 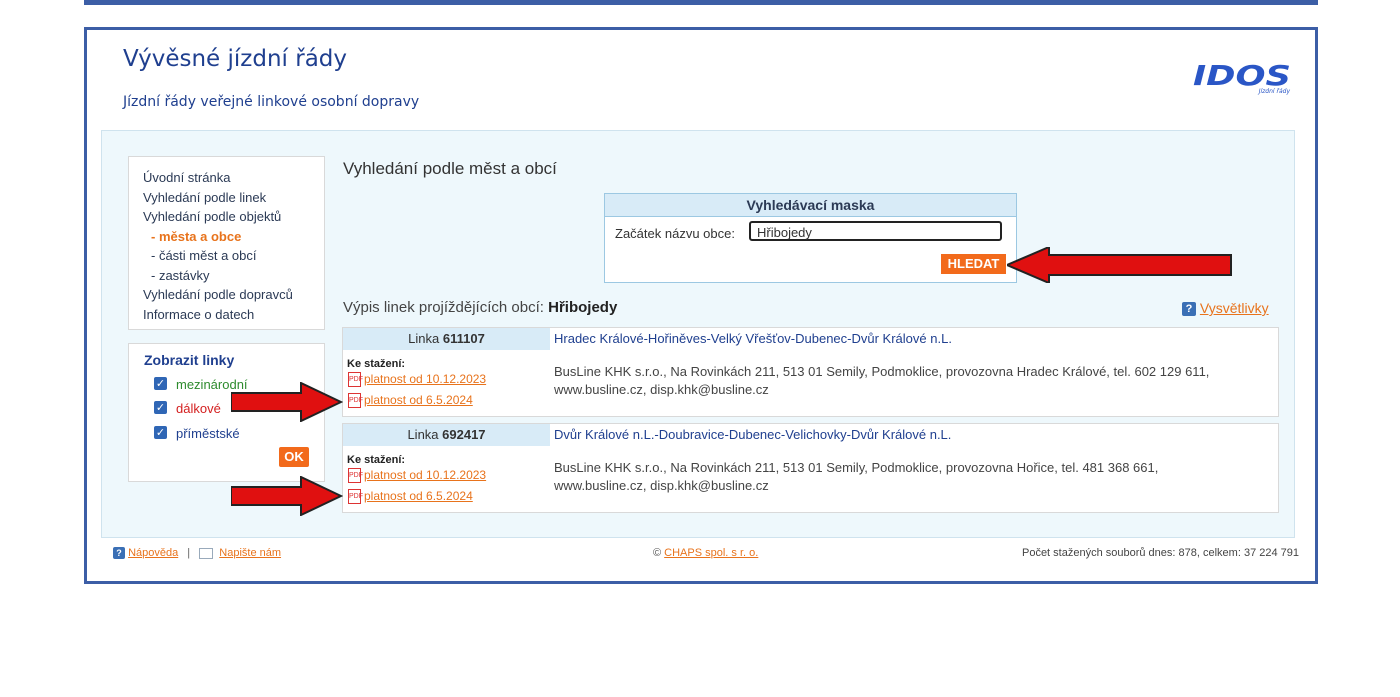 What do you see at coordinates (218, 217) in the screenshot?
I see `sidebar-item-by-objects: Vyhledání podle objektů` at bounding box center [218, 217].